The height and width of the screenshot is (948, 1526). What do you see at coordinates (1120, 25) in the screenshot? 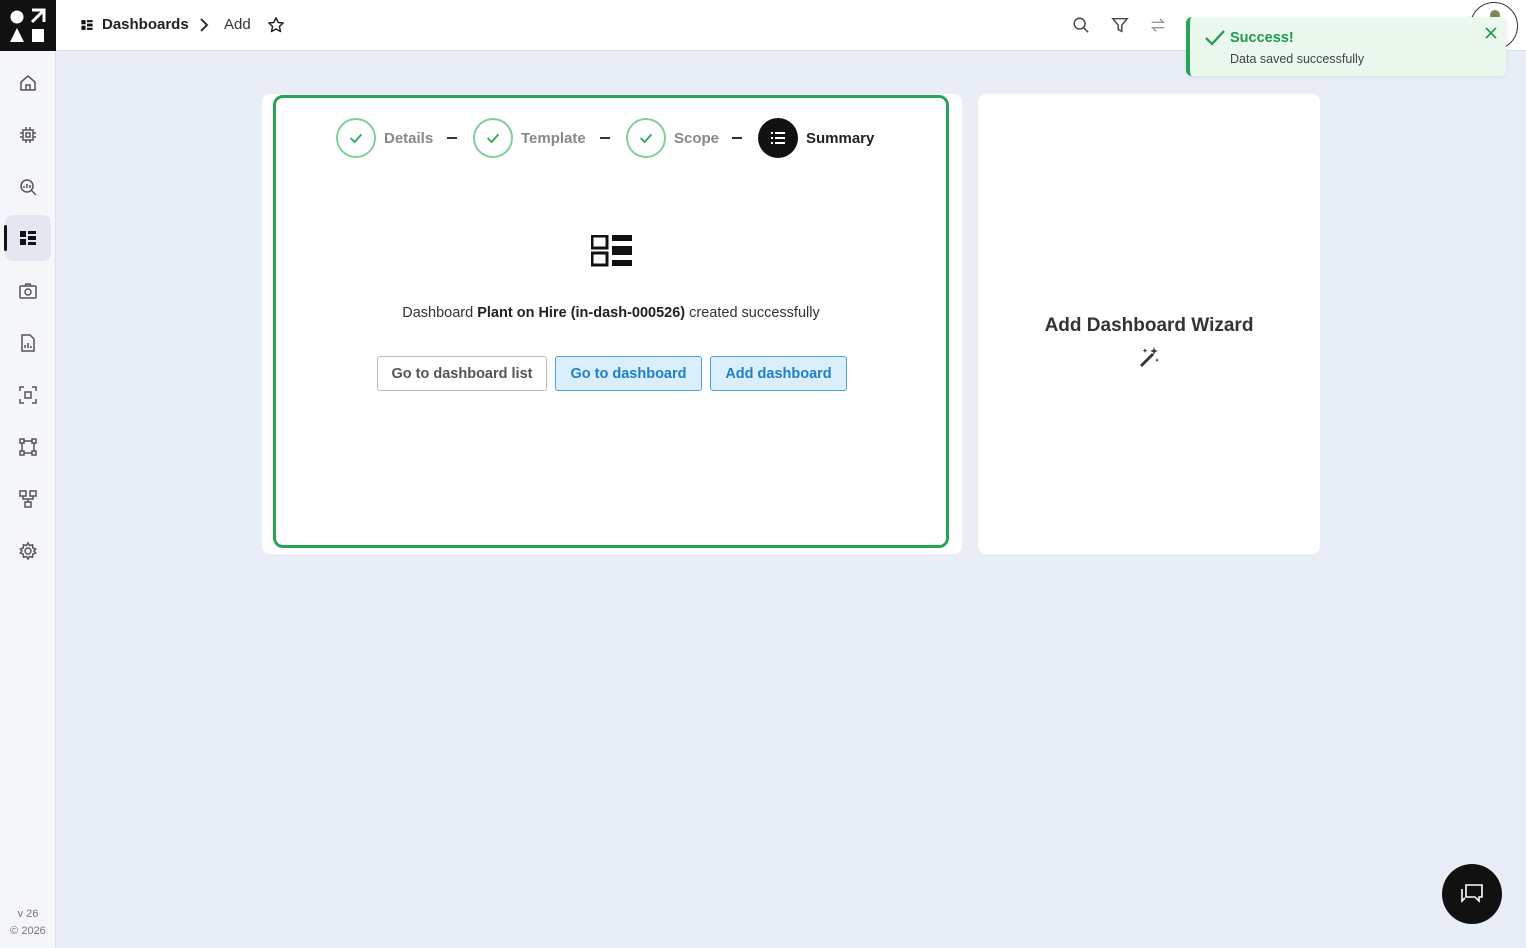
I see `filter-icon` at bounding box center [1120, 25].